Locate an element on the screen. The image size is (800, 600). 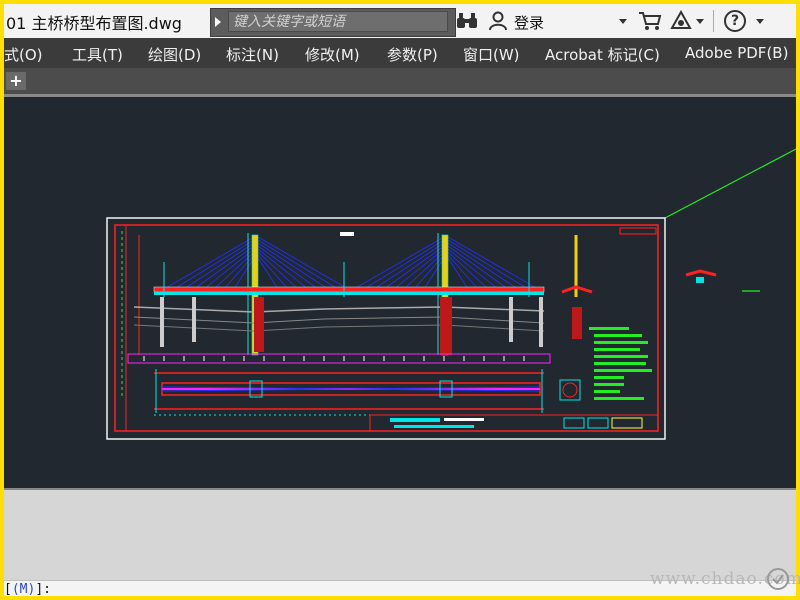
notes-block is located at coordinates (620, 363).